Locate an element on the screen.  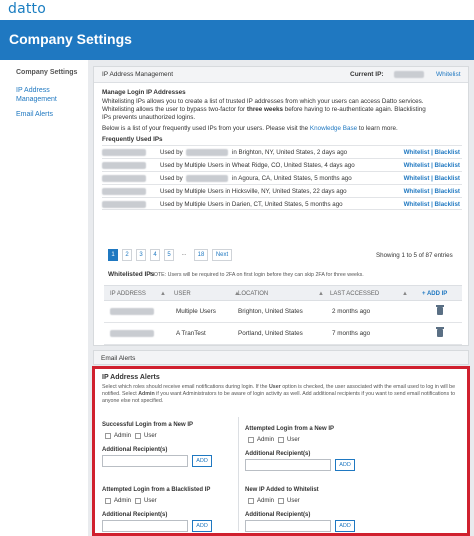
desc-user: User is located at coordinates (274, 387).